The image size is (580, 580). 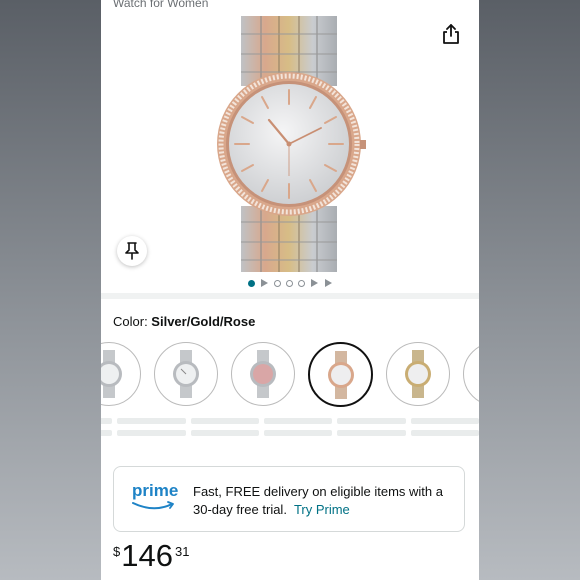 I want to click on try-prime-link: Try Prime, so click(x=322, y=509).